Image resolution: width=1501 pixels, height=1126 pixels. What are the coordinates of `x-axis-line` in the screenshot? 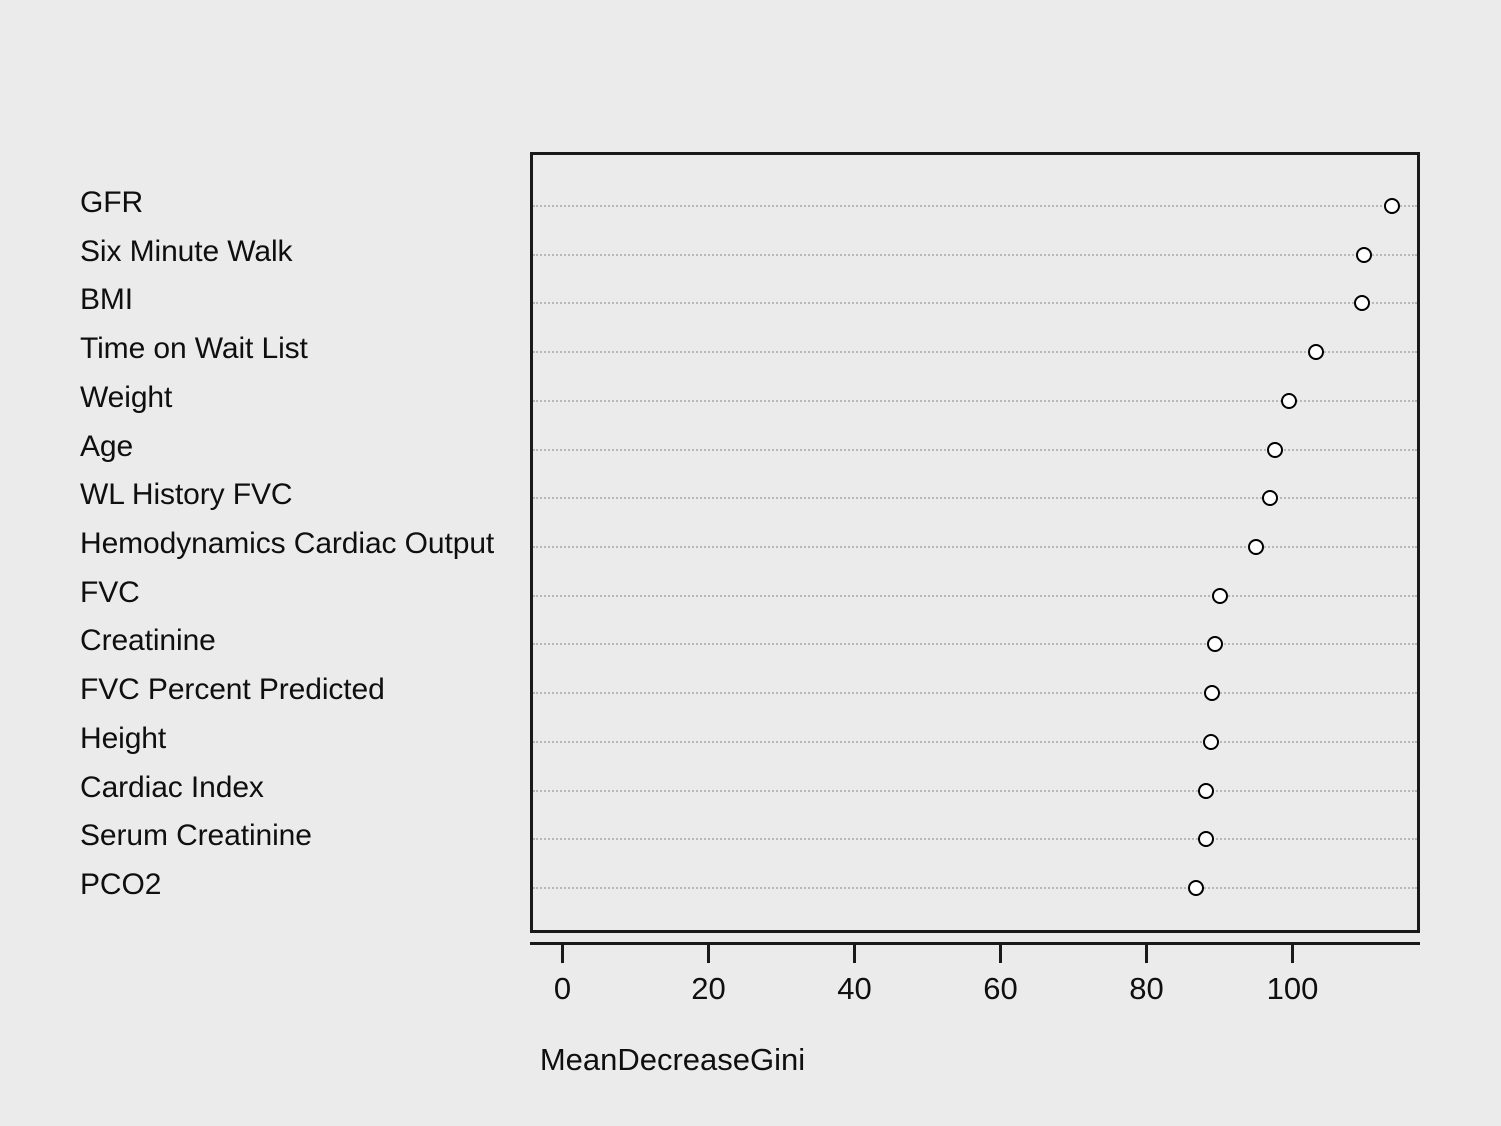 It's located at (975, 943).